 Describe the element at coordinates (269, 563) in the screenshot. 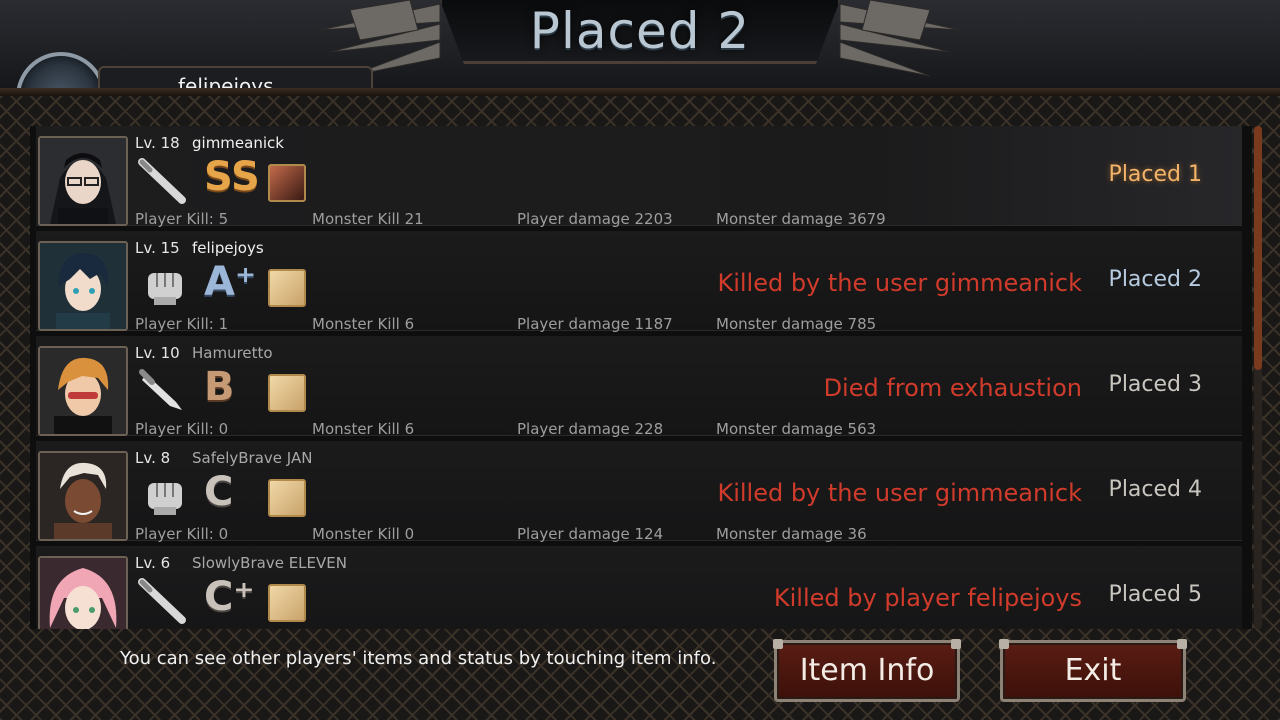

I see `player-name: SlowlyBrave ELEVEN` at that location.